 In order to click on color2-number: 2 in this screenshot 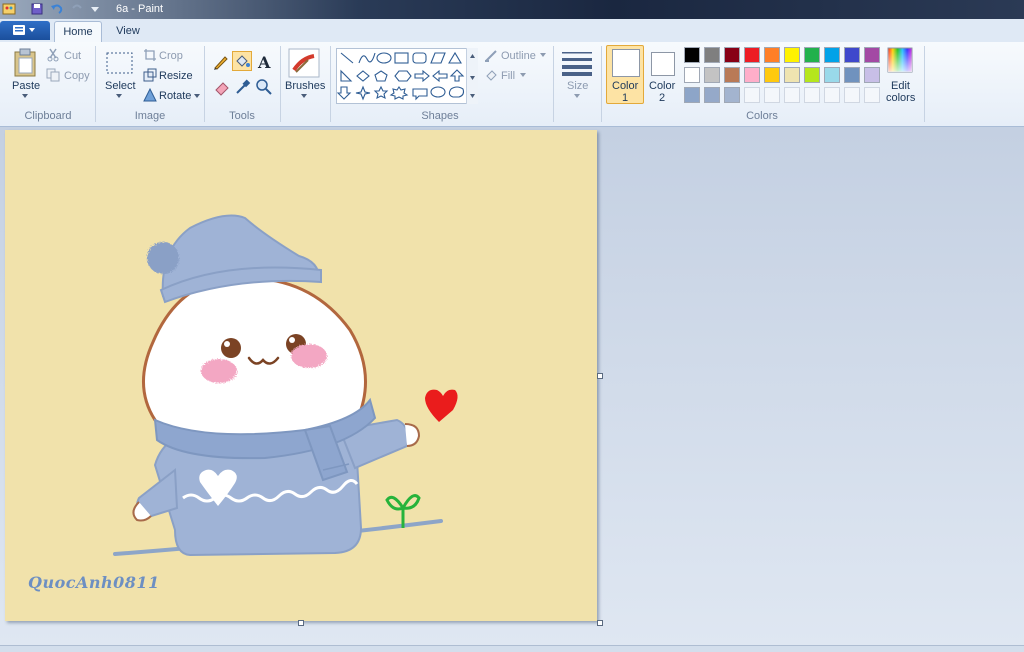, I will do `click(662, 98)`.